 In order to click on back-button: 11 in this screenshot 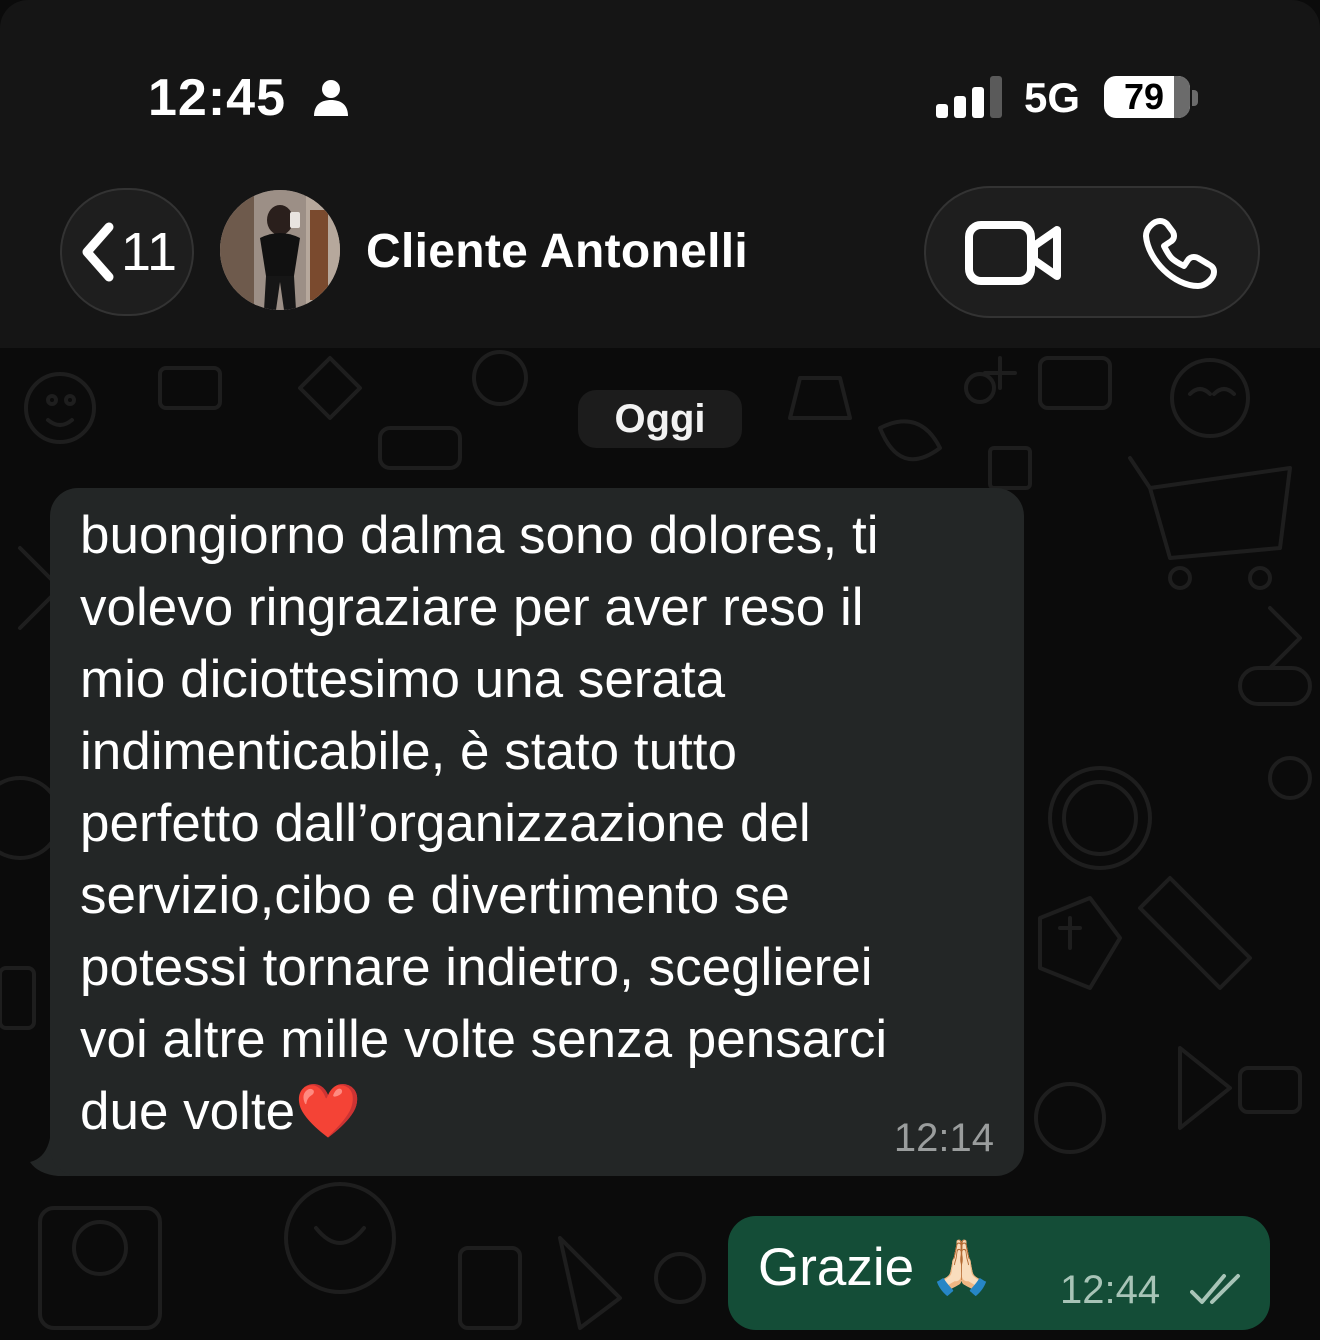, I will do `click(127, 252)`.